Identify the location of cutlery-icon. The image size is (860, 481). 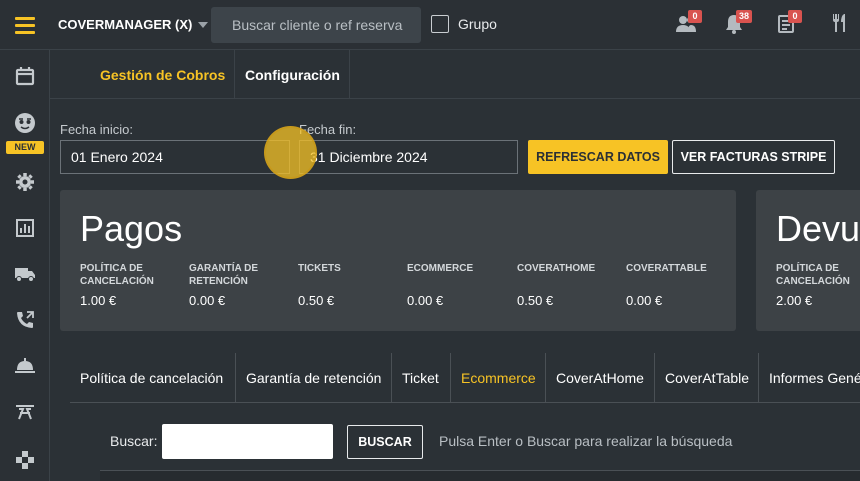
(842, 25).